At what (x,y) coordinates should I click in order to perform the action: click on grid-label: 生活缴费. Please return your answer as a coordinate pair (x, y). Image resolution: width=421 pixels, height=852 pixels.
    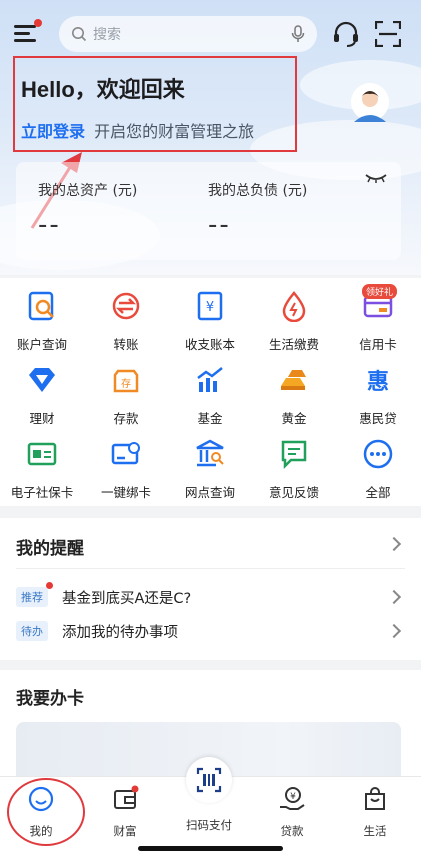
    Looking at the image, I should click on (293, 344).